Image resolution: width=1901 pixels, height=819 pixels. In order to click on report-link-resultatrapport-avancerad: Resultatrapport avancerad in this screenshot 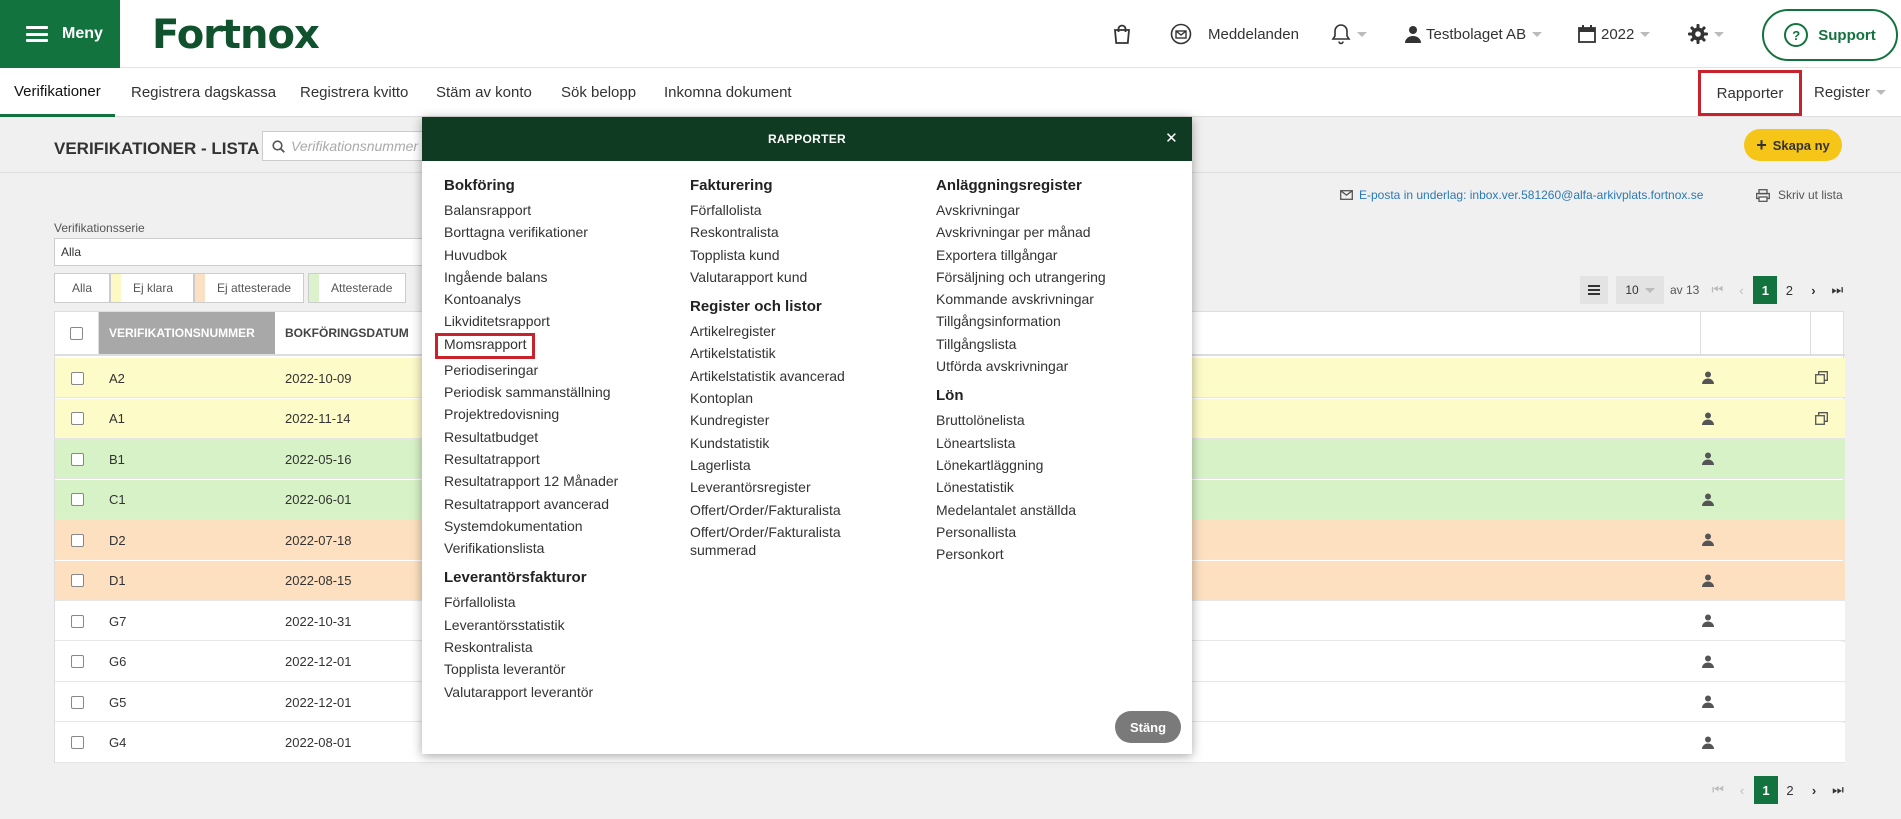, I will do `click(531, 504)`.